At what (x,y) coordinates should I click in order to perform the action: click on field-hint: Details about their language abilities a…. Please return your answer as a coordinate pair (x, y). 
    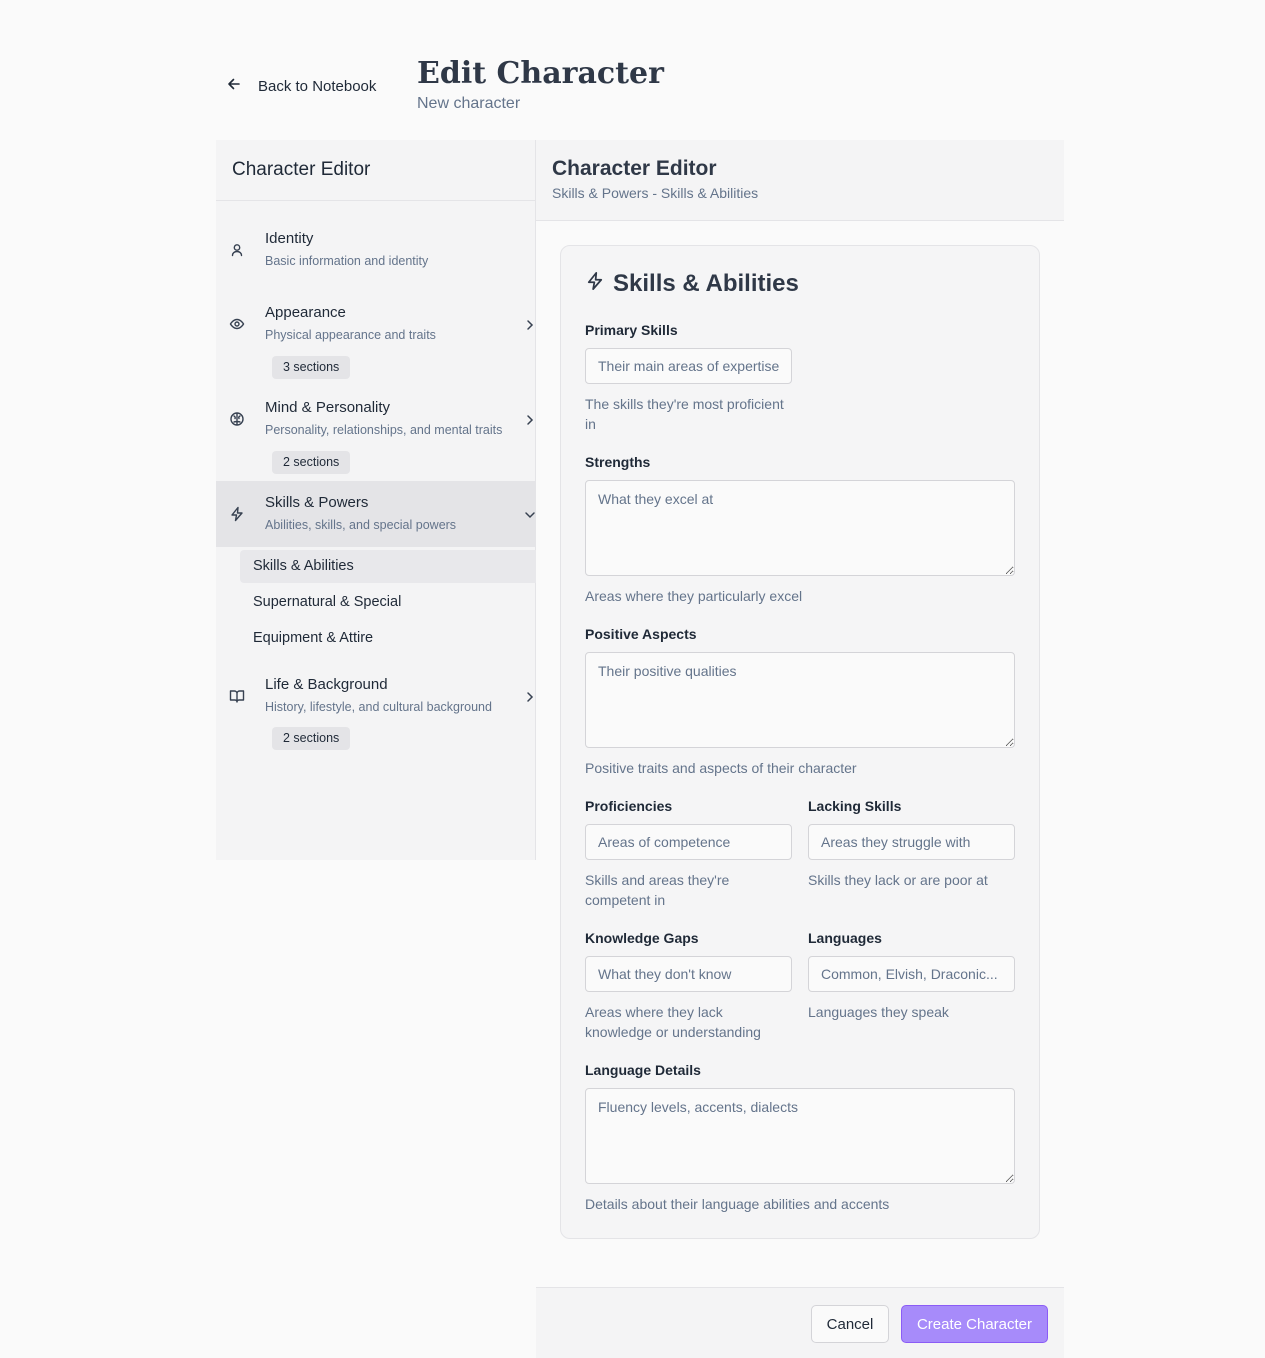
    Looking at the image, I should click on (737, 1204).